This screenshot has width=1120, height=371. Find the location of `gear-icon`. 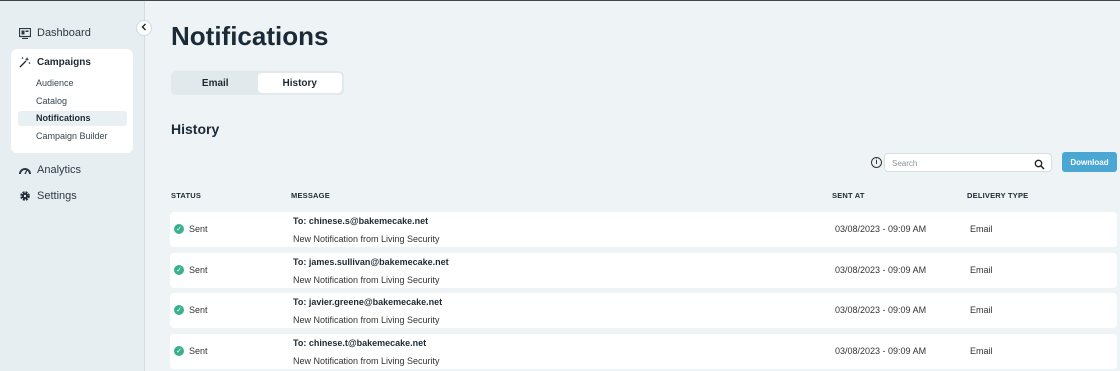

gear-icon is located at coordinates (25, 196).